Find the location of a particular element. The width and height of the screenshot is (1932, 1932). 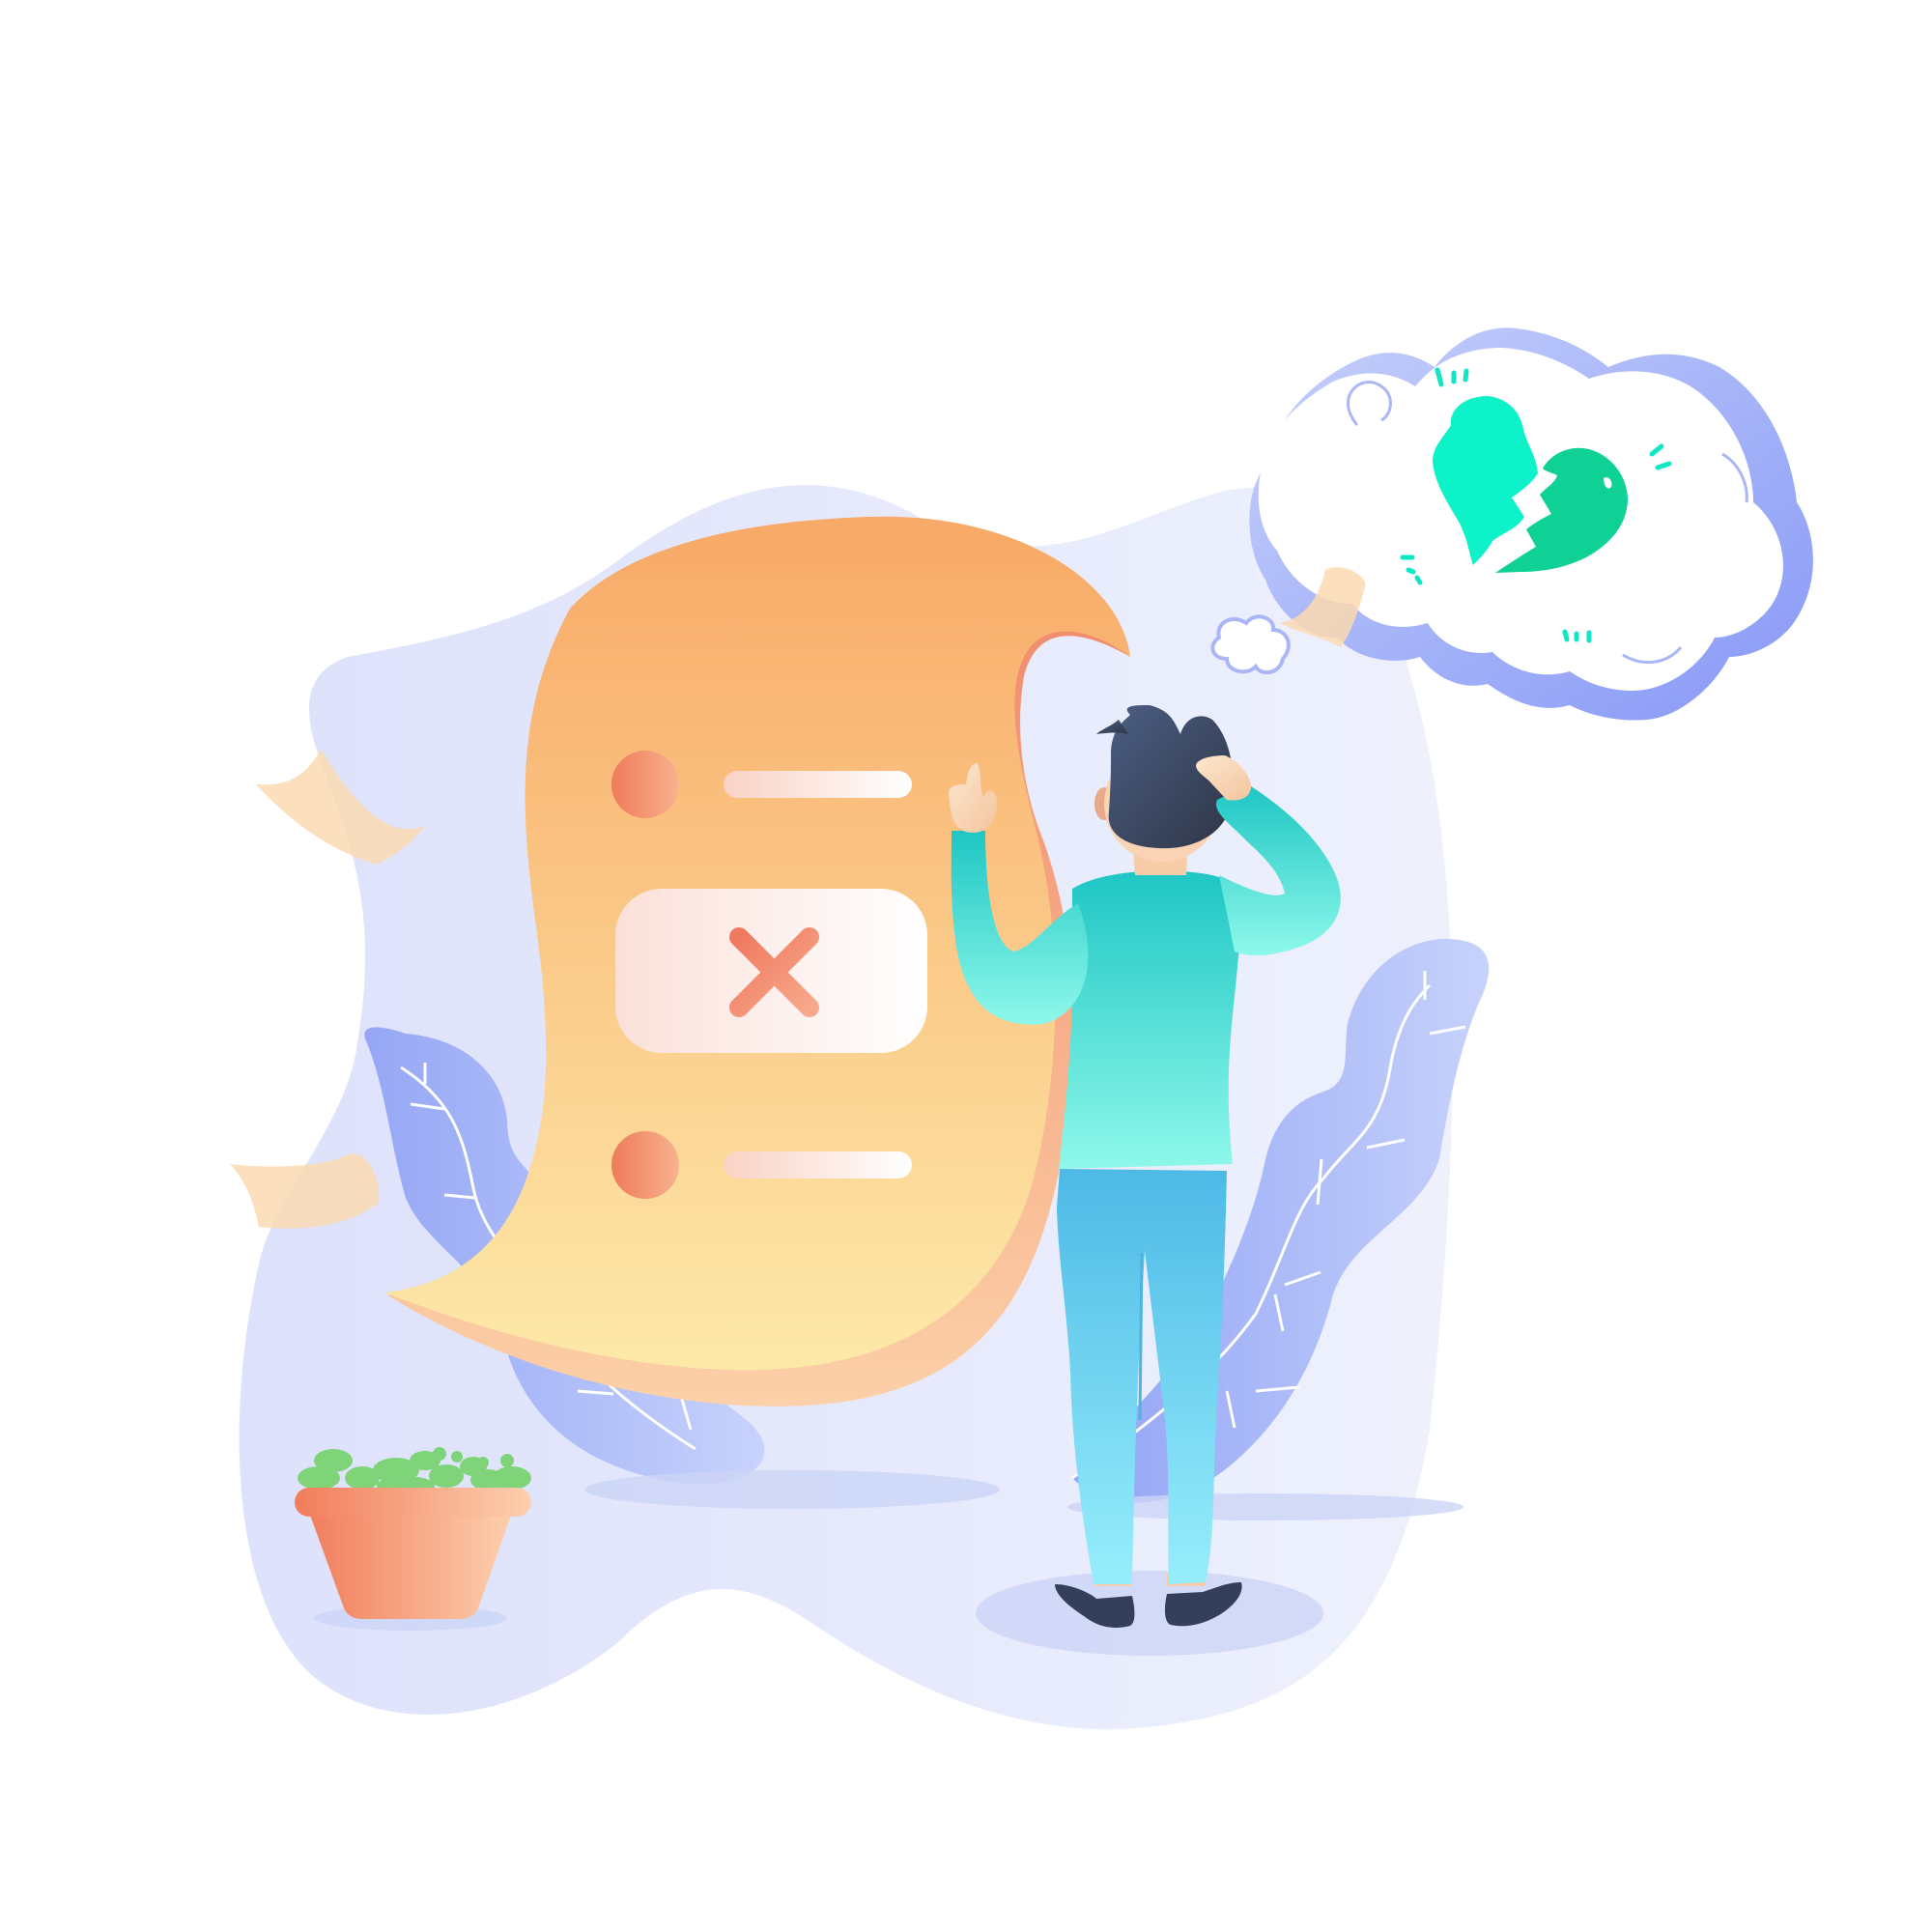

pot-rim is located at coordinates (413, 1502).